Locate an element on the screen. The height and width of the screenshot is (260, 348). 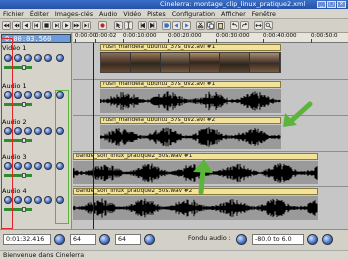
redo-button is located at coordinates (244, 25).